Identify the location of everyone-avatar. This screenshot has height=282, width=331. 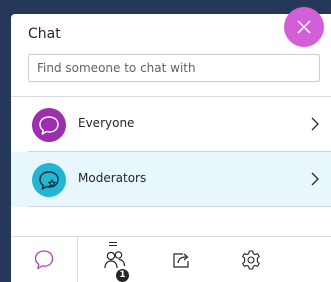
(49, 125).